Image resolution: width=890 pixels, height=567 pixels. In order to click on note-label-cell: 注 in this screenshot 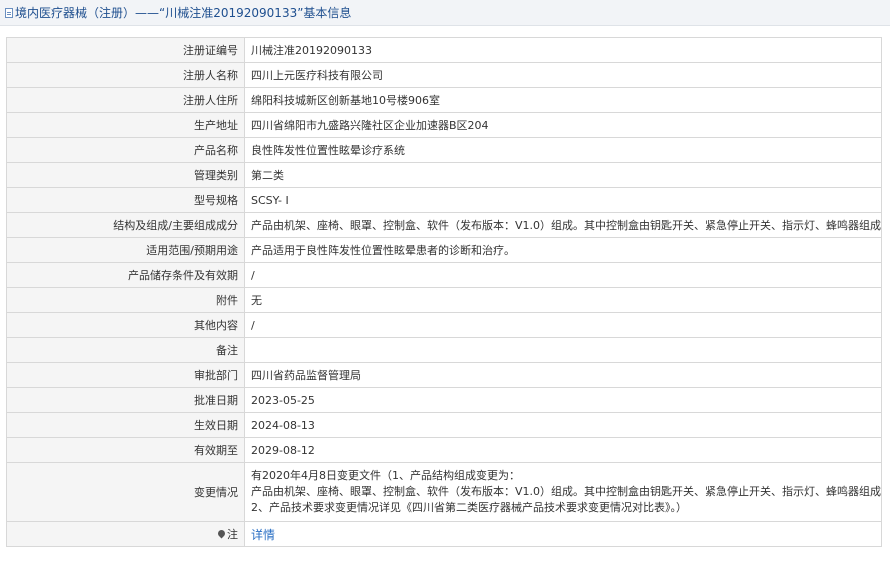, I will do `click(125, 534)`.